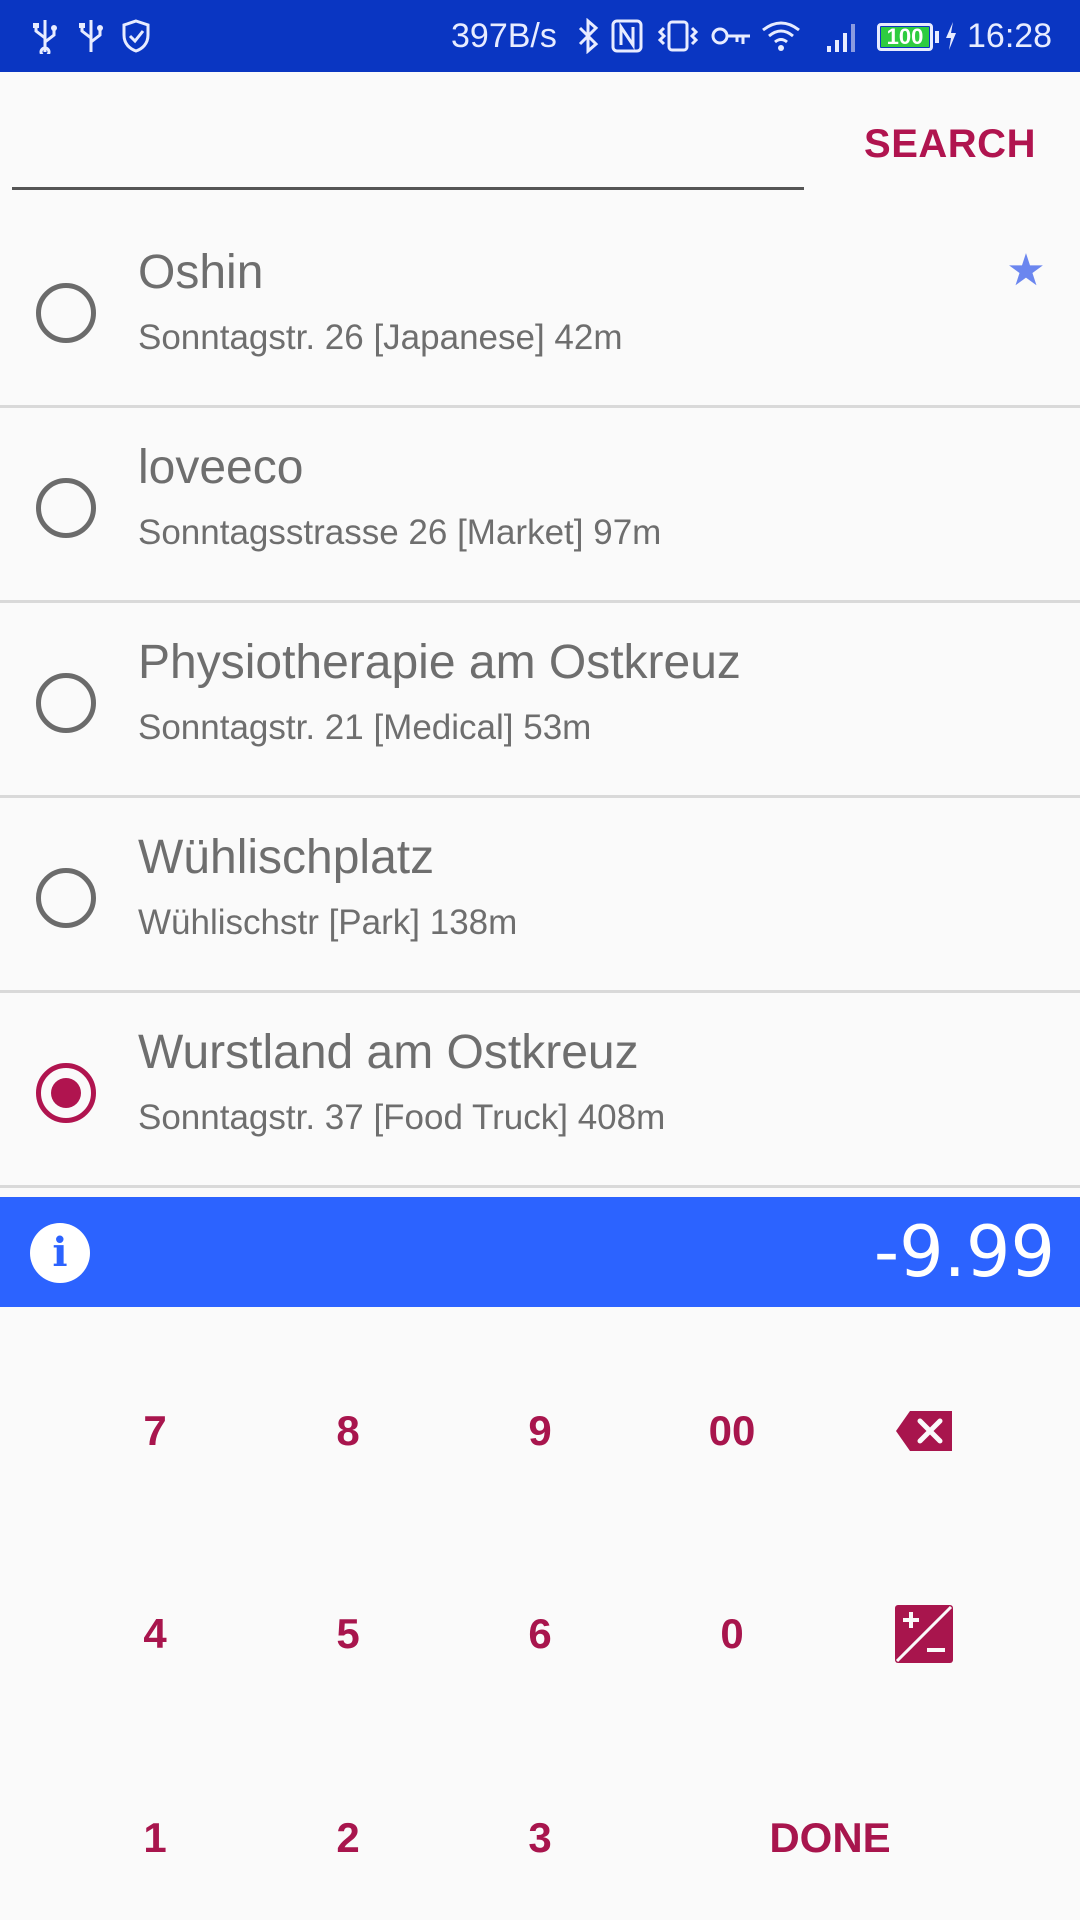 The height and width of the screenshot is (1920, 1080). I want to click on key-icon, so click(731, 36).